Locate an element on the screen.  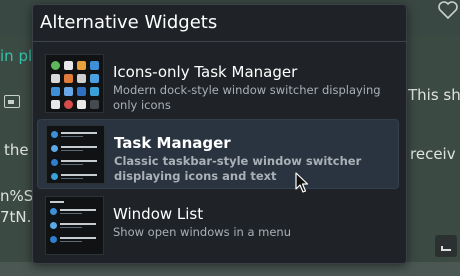
title-separator is located at coordinates (219, 41).